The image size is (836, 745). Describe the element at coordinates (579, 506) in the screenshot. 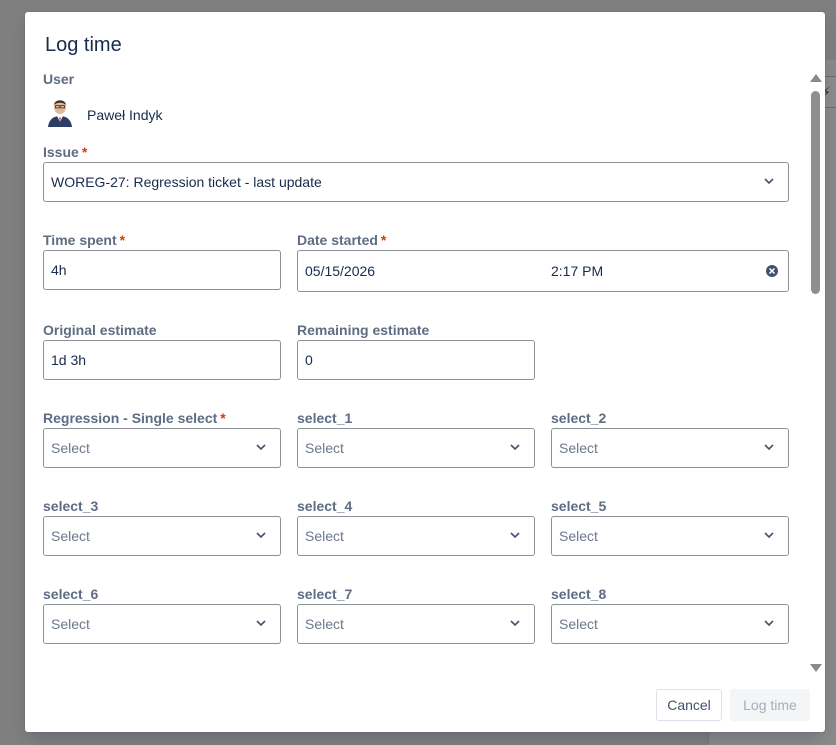

I see `select-5-label: select_5` at that location.